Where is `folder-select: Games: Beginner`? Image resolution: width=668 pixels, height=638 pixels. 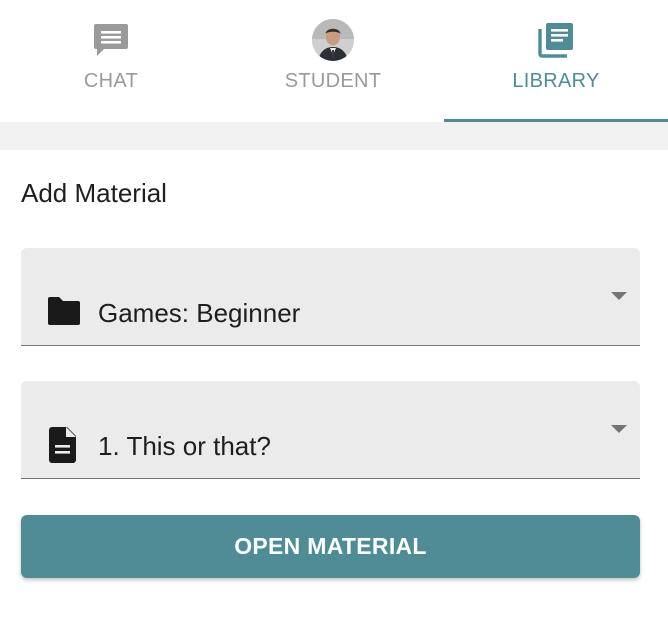
folder-select: Games: Beginner is located at coordinates (330, 297).